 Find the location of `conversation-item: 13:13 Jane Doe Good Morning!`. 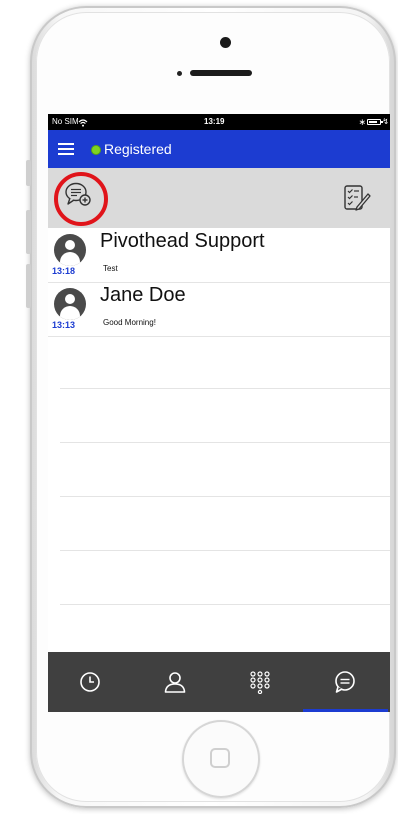

conversation-item: 13:13 Jane Doe Good Morning! is located at coordinates (219, 309).